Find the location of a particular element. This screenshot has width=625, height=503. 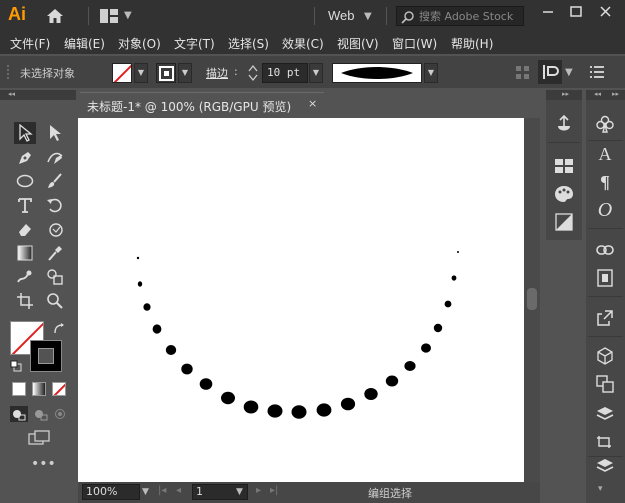

close-icon: × is located at coordinates (312, 103).